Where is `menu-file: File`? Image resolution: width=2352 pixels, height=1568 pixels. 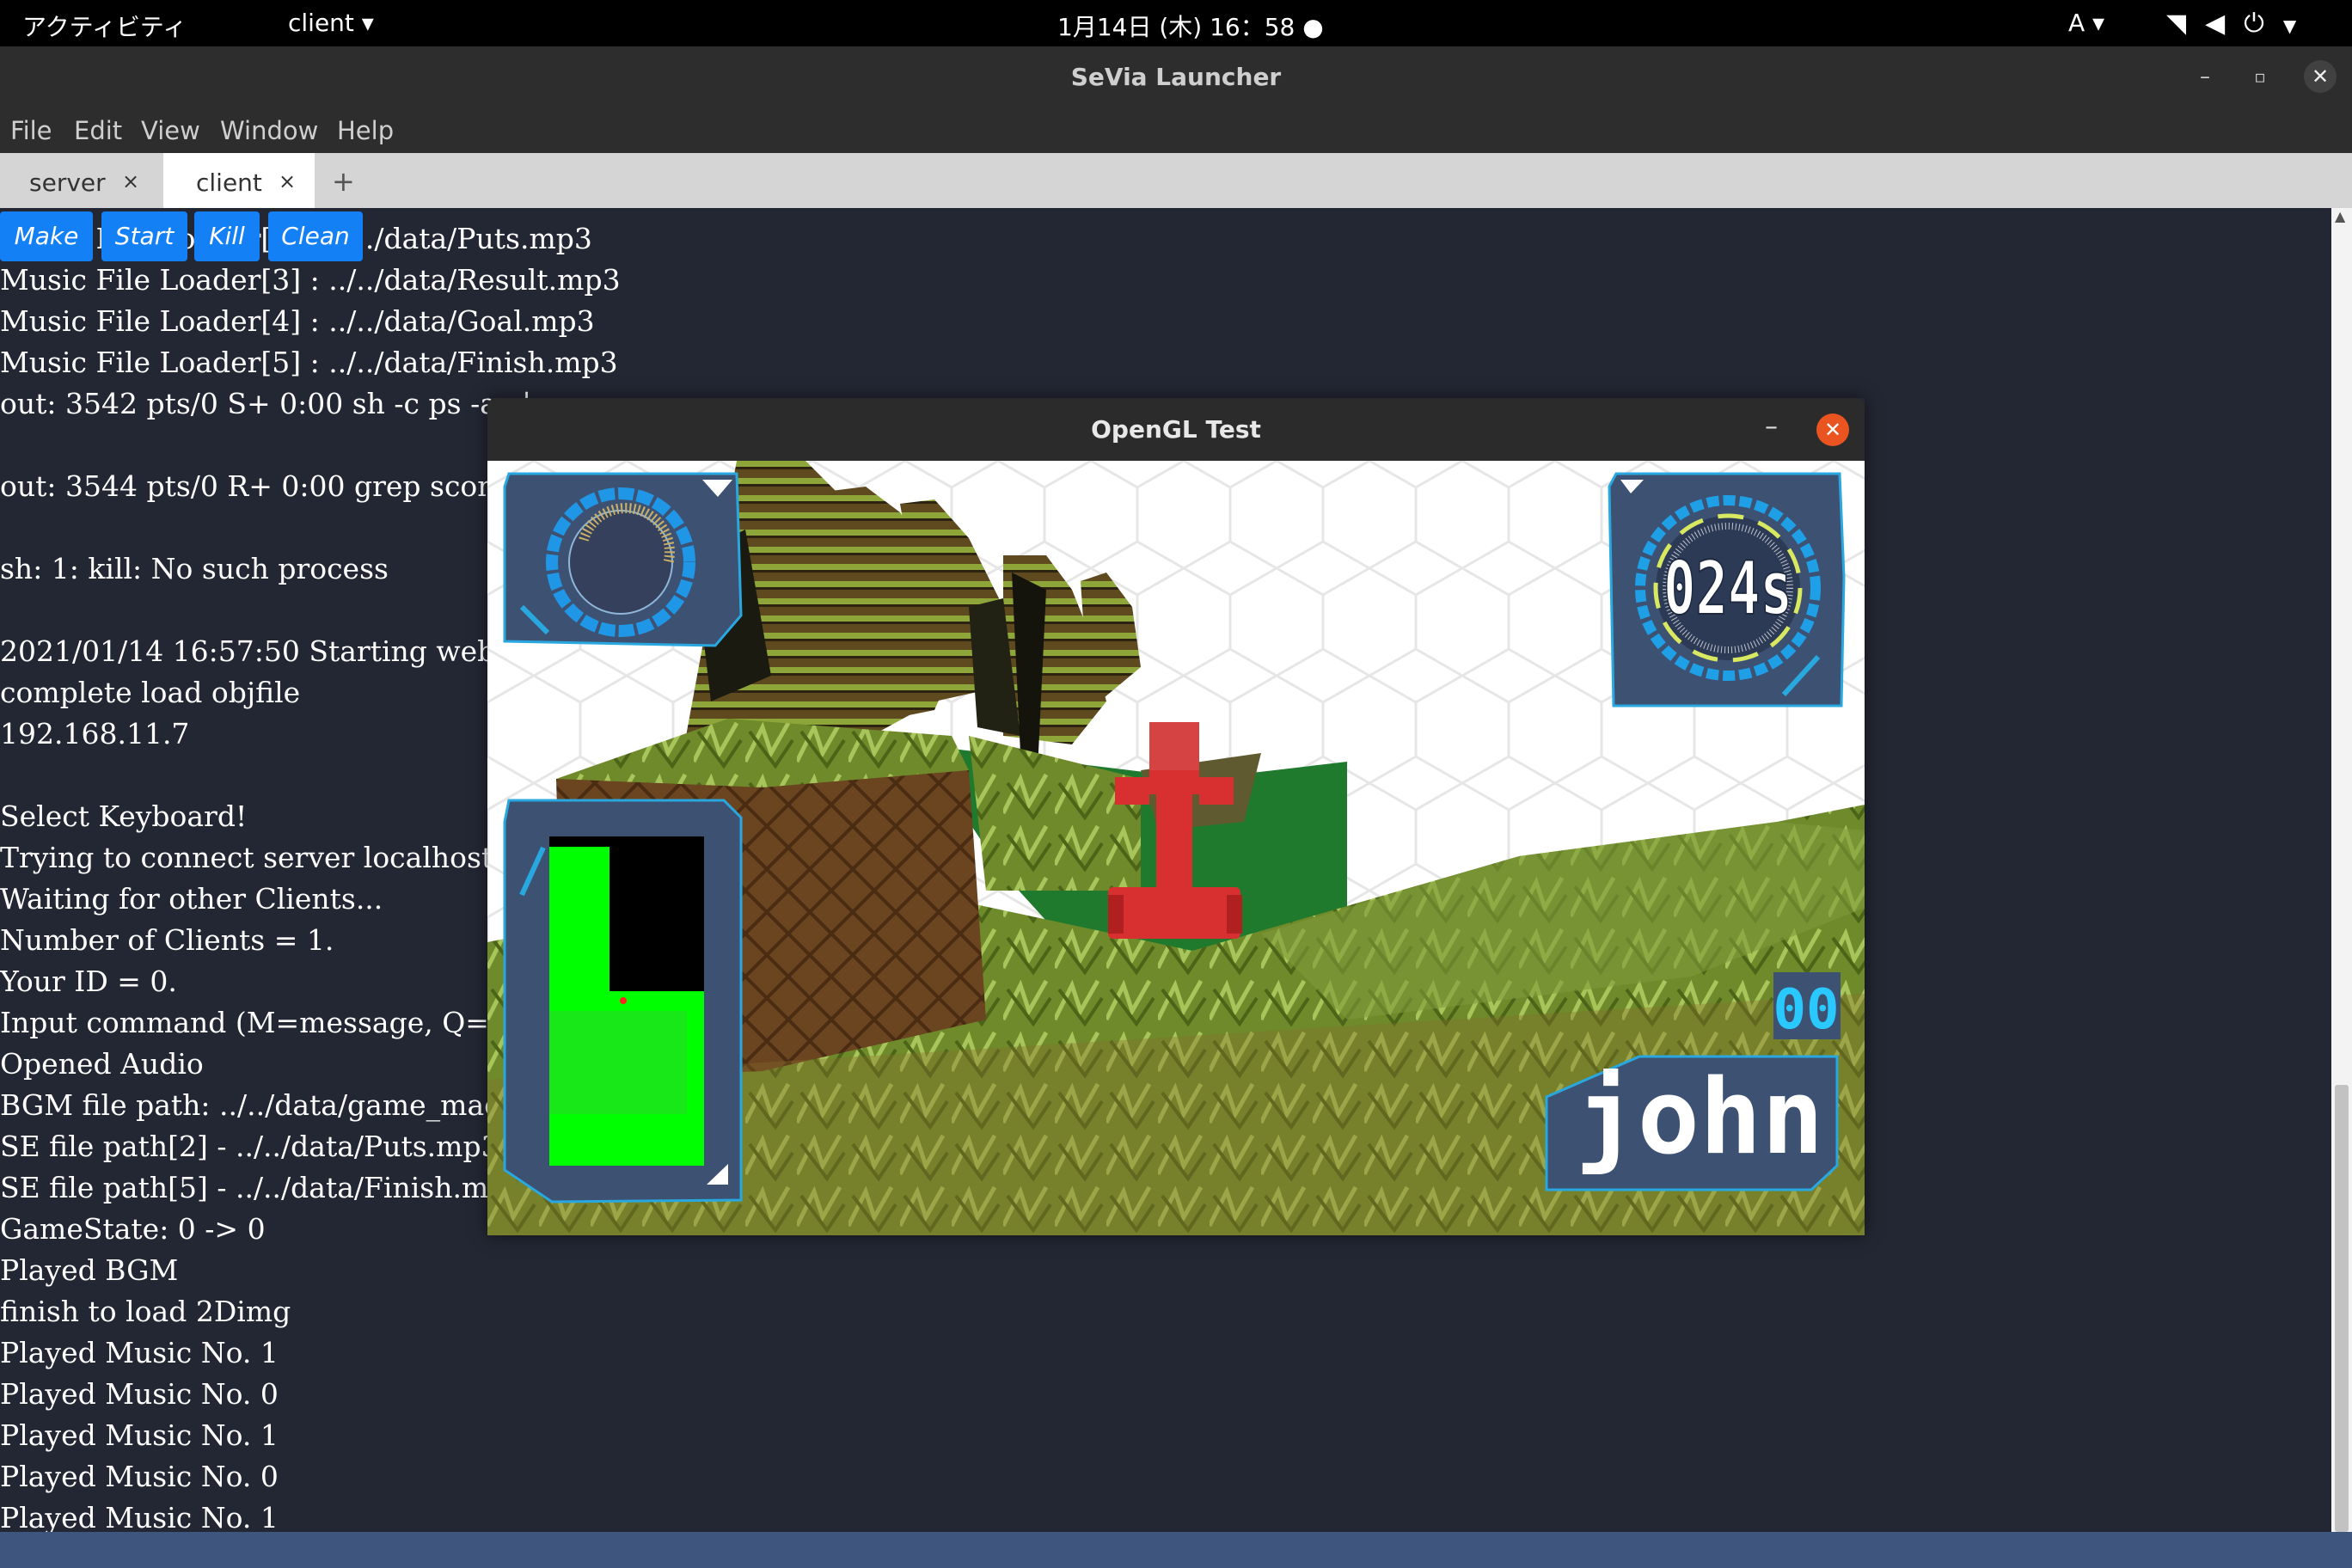
menu-file: File is located at coordinates (31, 130).